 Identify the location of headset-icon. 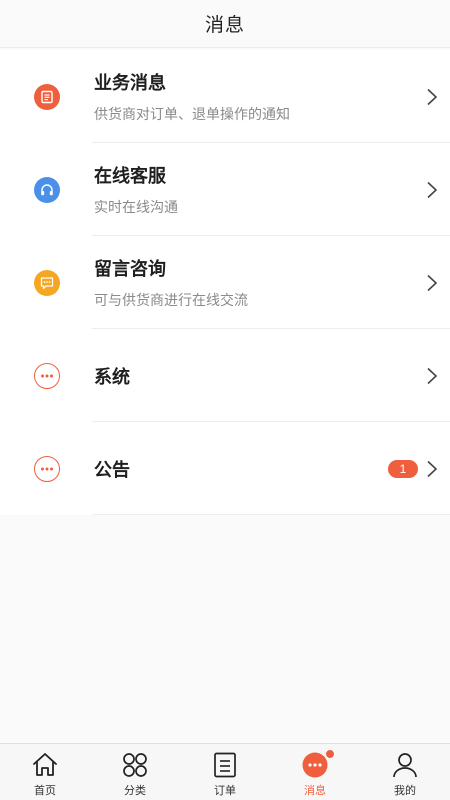
(47, 189).